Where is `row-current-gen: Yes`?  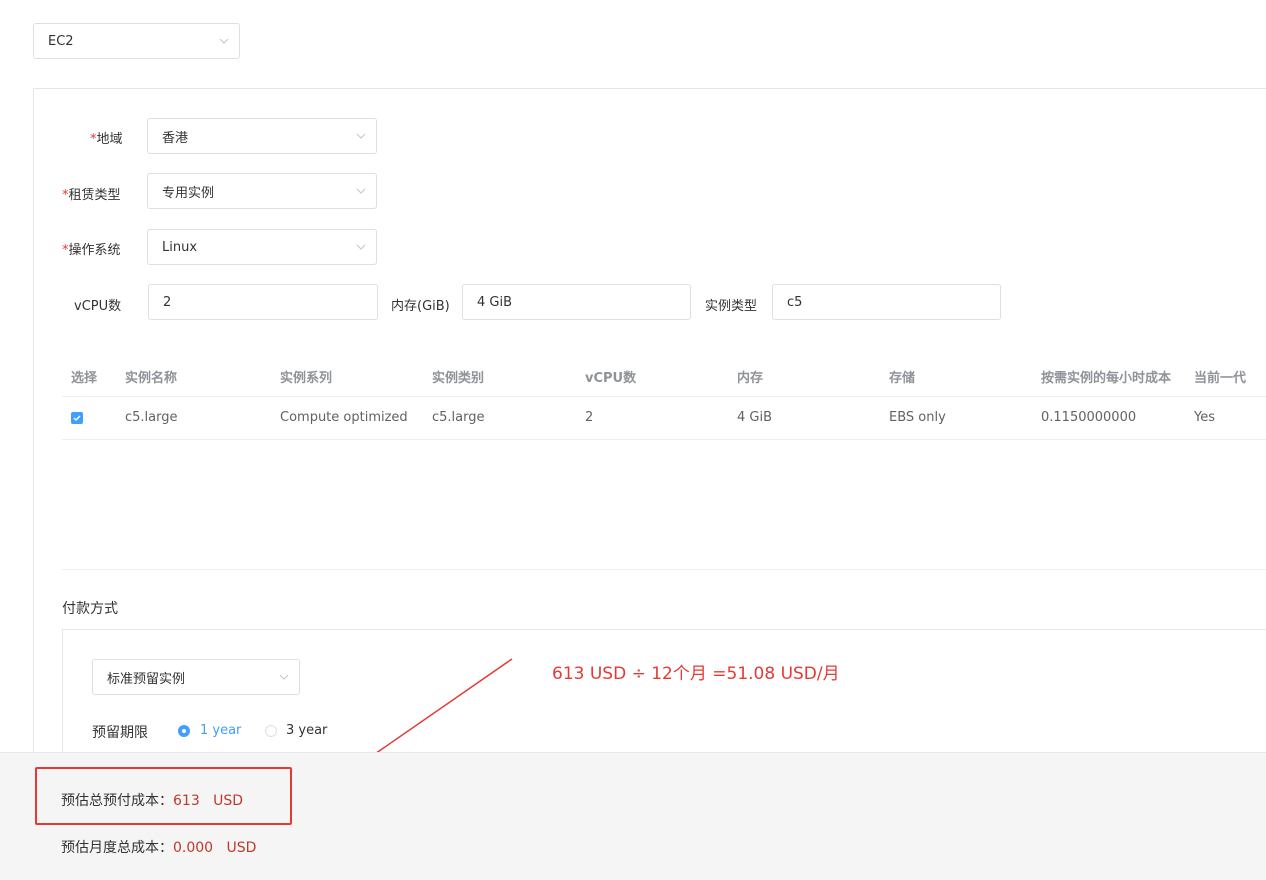
row-current-gen: Yes is located at coordinates (1204, 417).